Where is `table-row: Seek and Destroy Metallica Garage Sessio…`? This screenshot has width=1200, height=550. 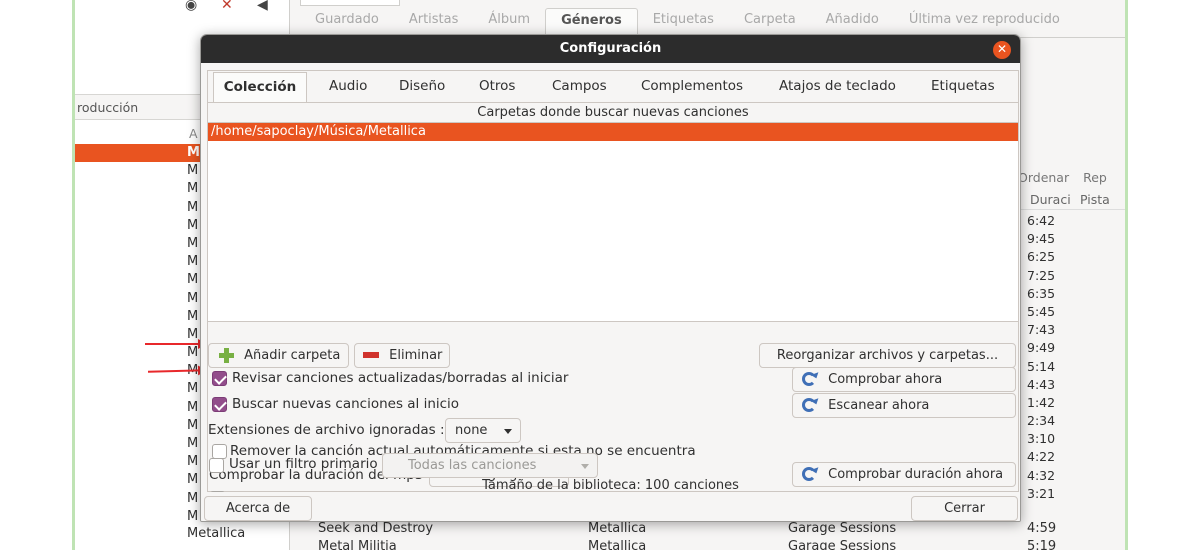 table-row: Seek and Destroy Metallica Garage Sessio… is located at coordinates (707, 529).